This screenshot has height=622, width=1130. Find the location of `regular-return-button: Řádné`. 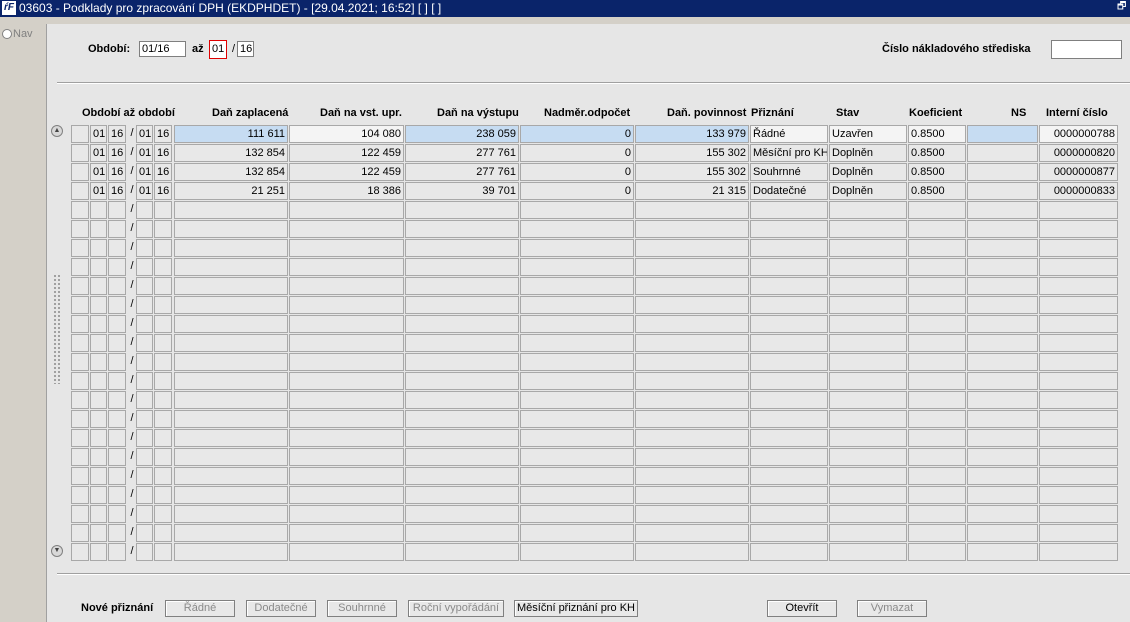

regular-return-button: Řádné is located at coordinates (200, 608).